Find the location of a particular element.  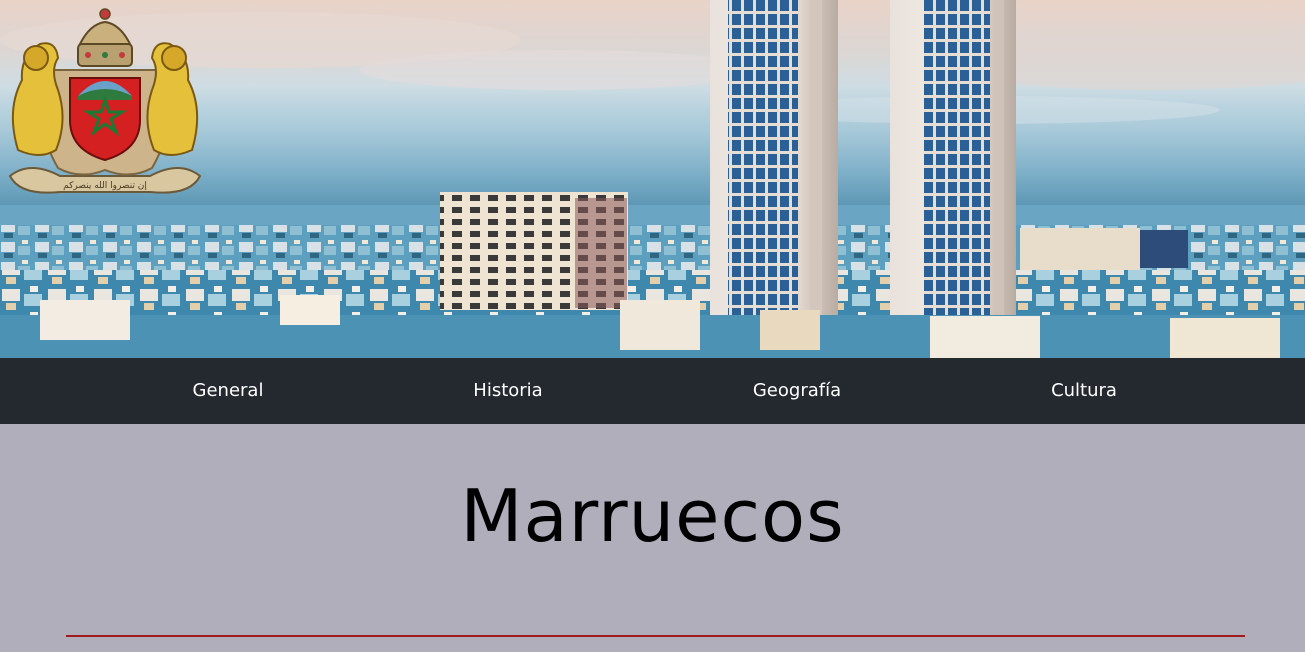

coat-of-arms-emblem: إن تنصروا الله ينصركم is located at coordinates (105, 101).